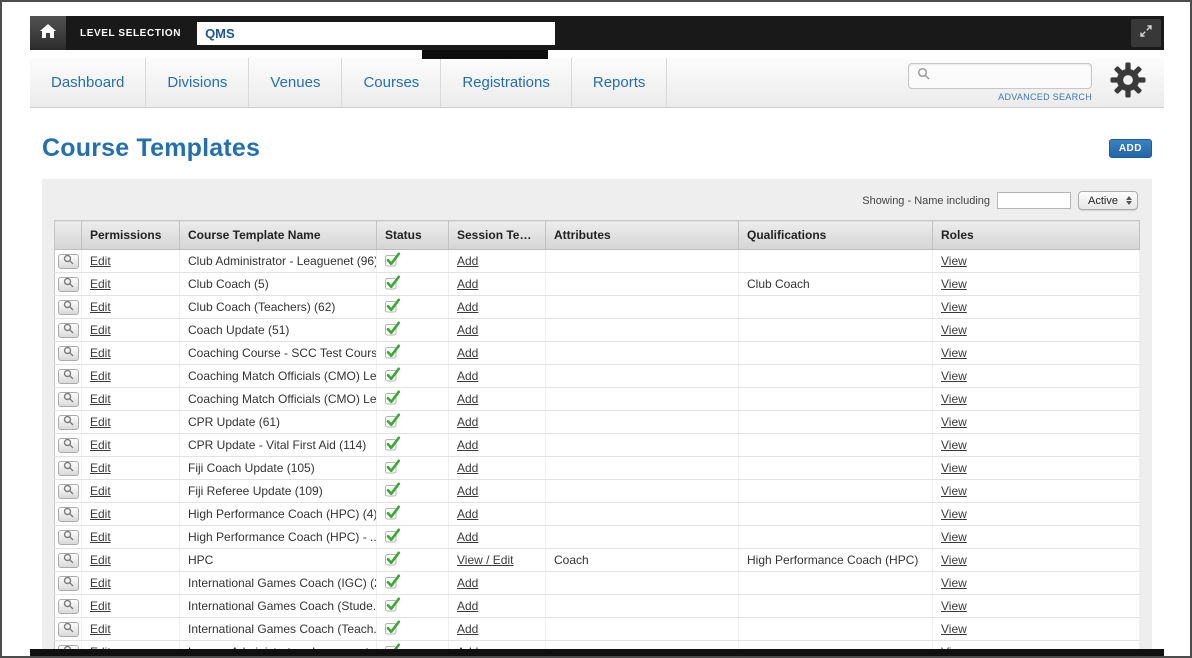  I want to click on level-context-input, so click(376, 33).